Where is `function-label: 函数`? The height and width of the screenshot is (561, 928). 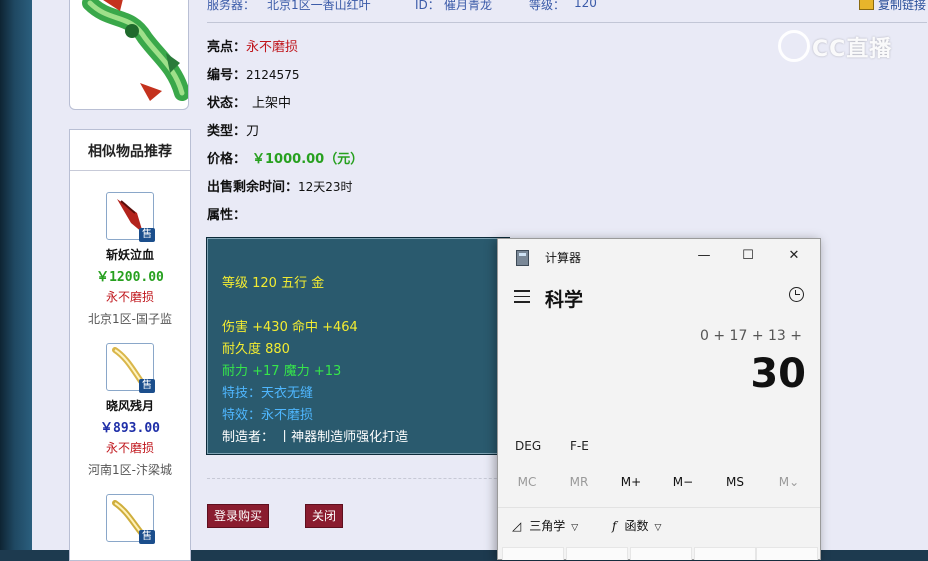 function-label: 函数 is located at coordinates (636, 526).